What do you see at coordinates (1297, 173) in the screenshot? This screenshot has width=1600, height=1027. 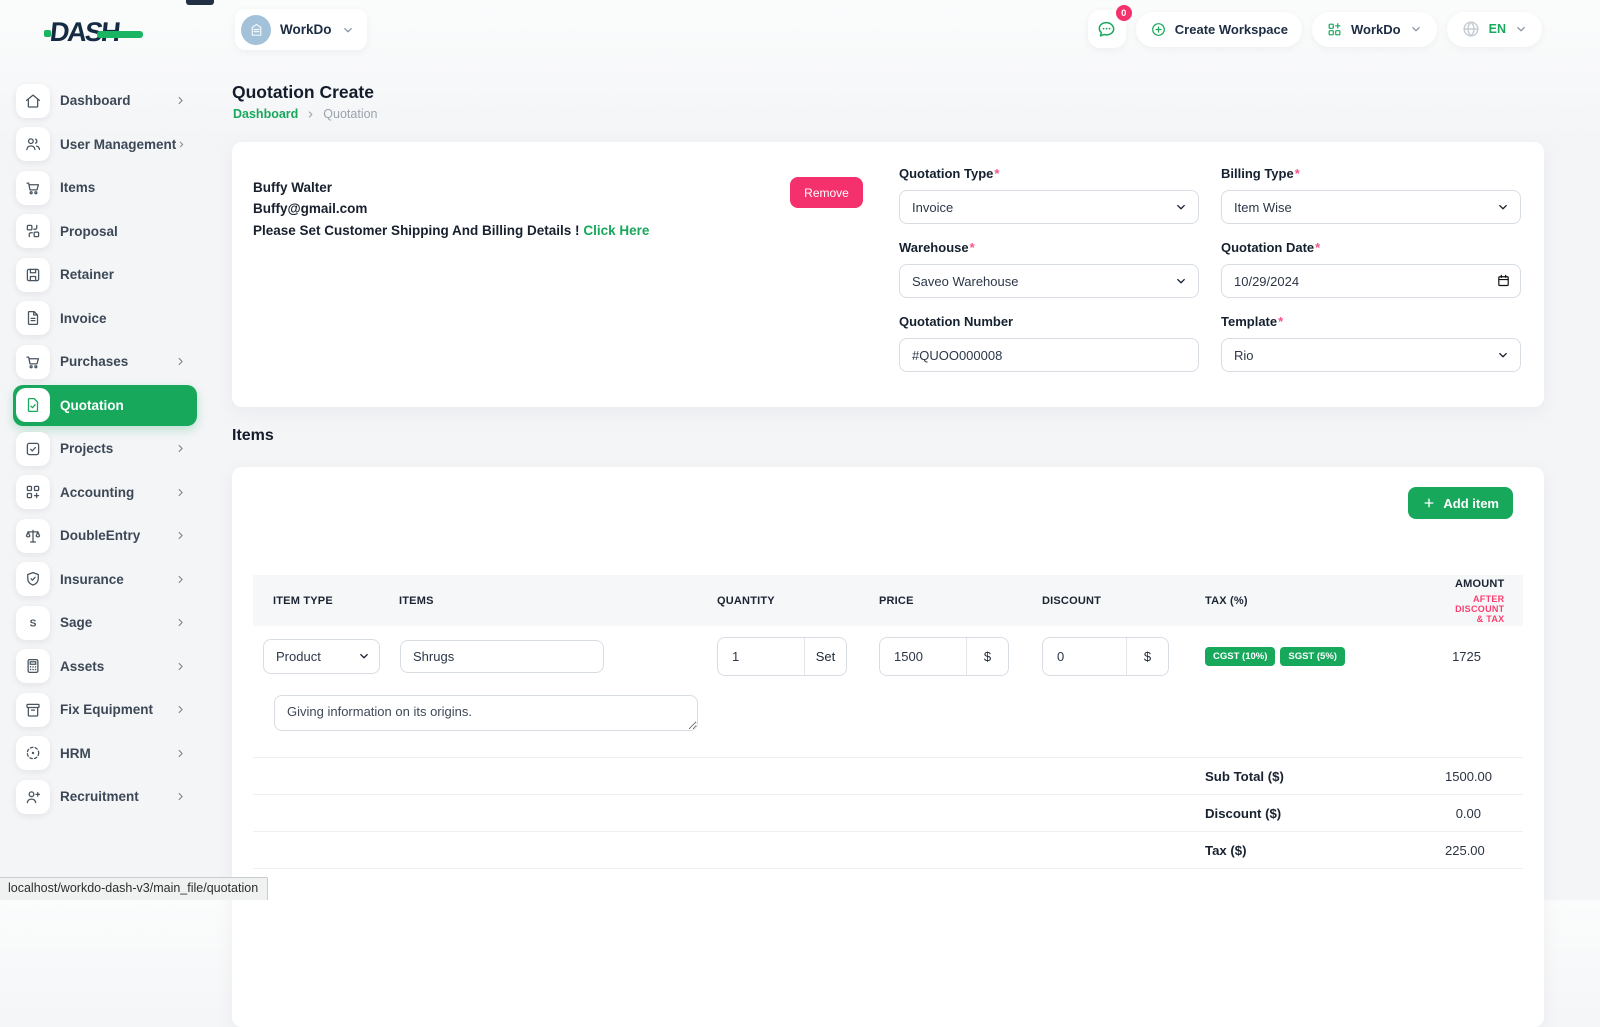 I see `required-marker: *` at bounding box center [1297, 173].